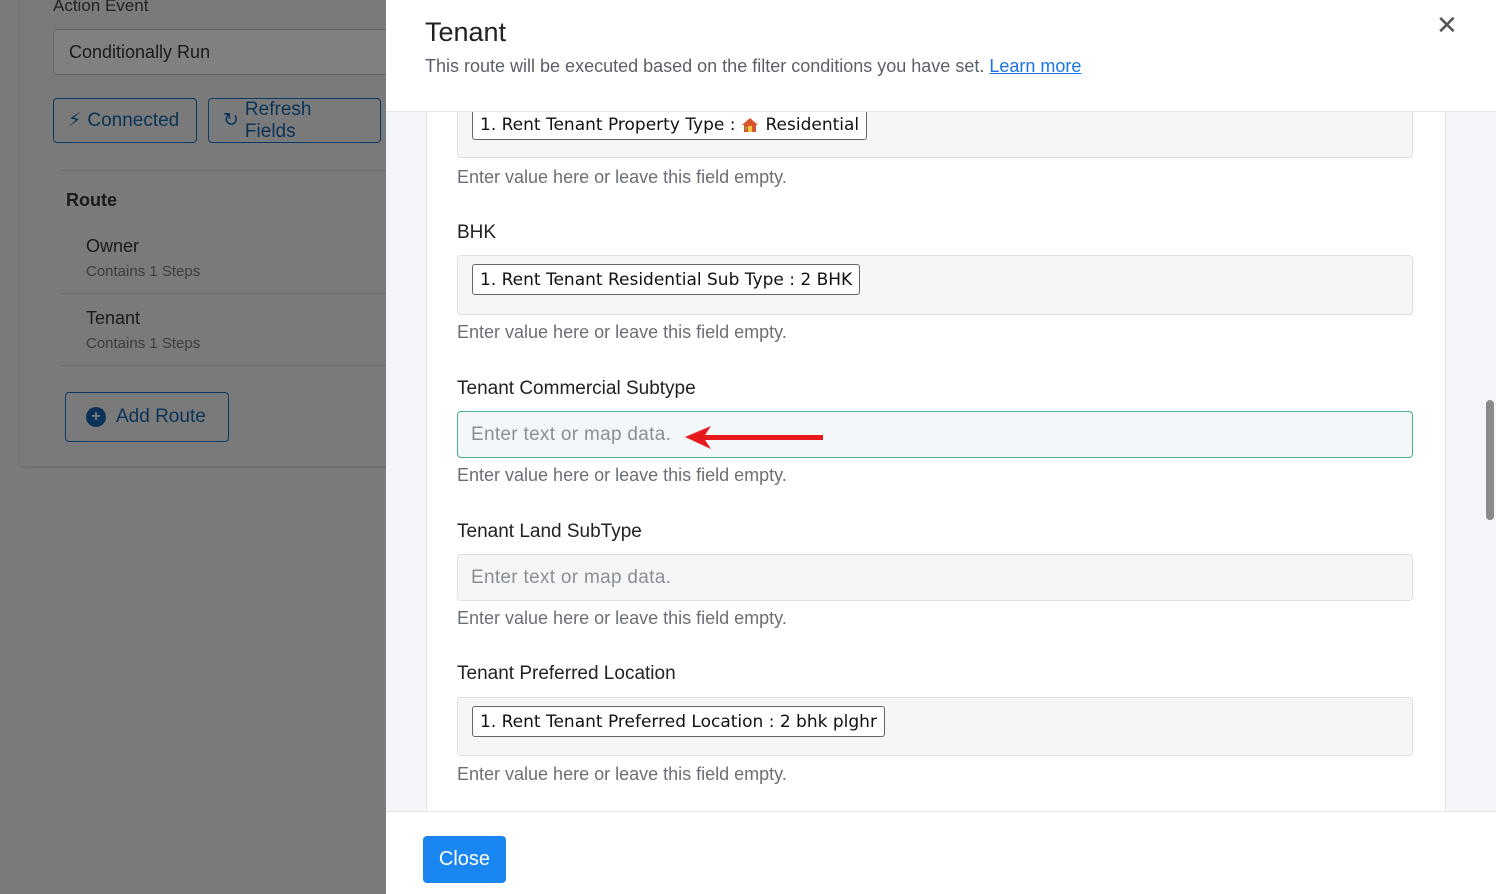 This screenshot has width=1496, height=894. I want to click on refresh-fields-button: ↻ Refresh Fields, so click(294, 120).